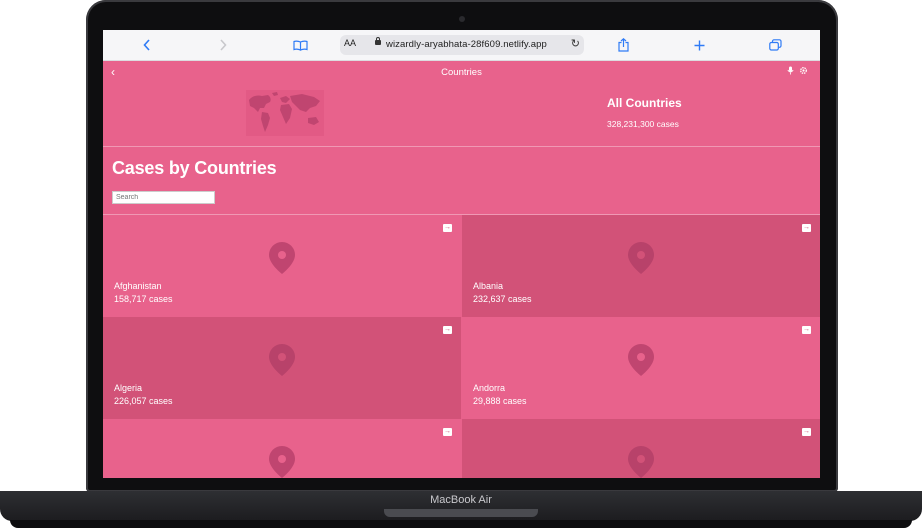  I want to click on country-cases: 232,637 cases, so click(502, 299).